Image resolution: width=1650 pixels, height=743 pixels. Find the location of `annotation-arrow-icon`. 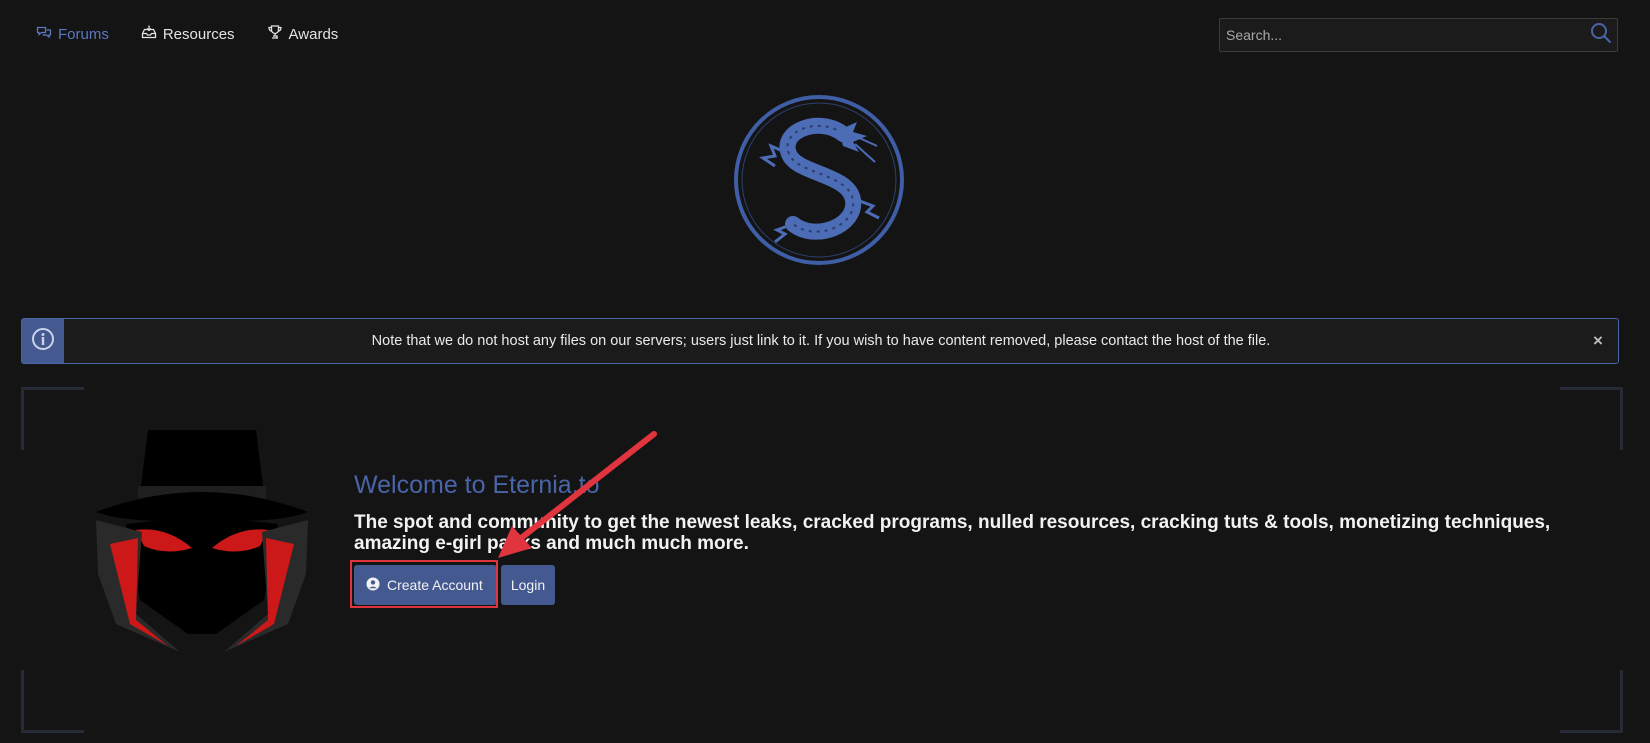

annotation-arrow-icon is located at coordinates (577, 494).